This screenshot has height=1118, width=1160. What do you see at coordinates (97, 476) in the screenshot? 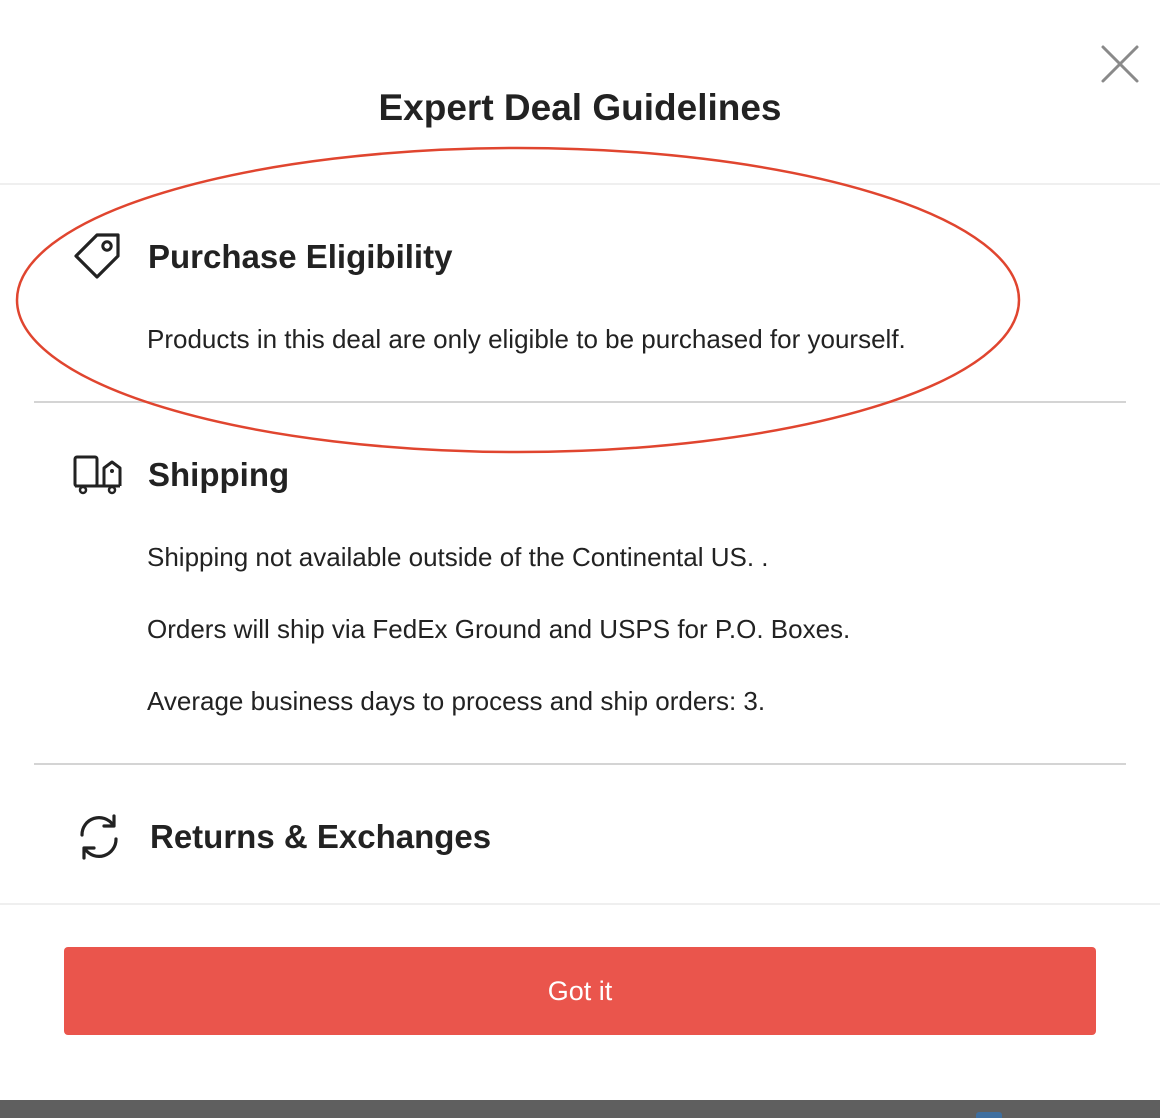
I see `delivery-truck-icon` at bounding box center [97, 476].